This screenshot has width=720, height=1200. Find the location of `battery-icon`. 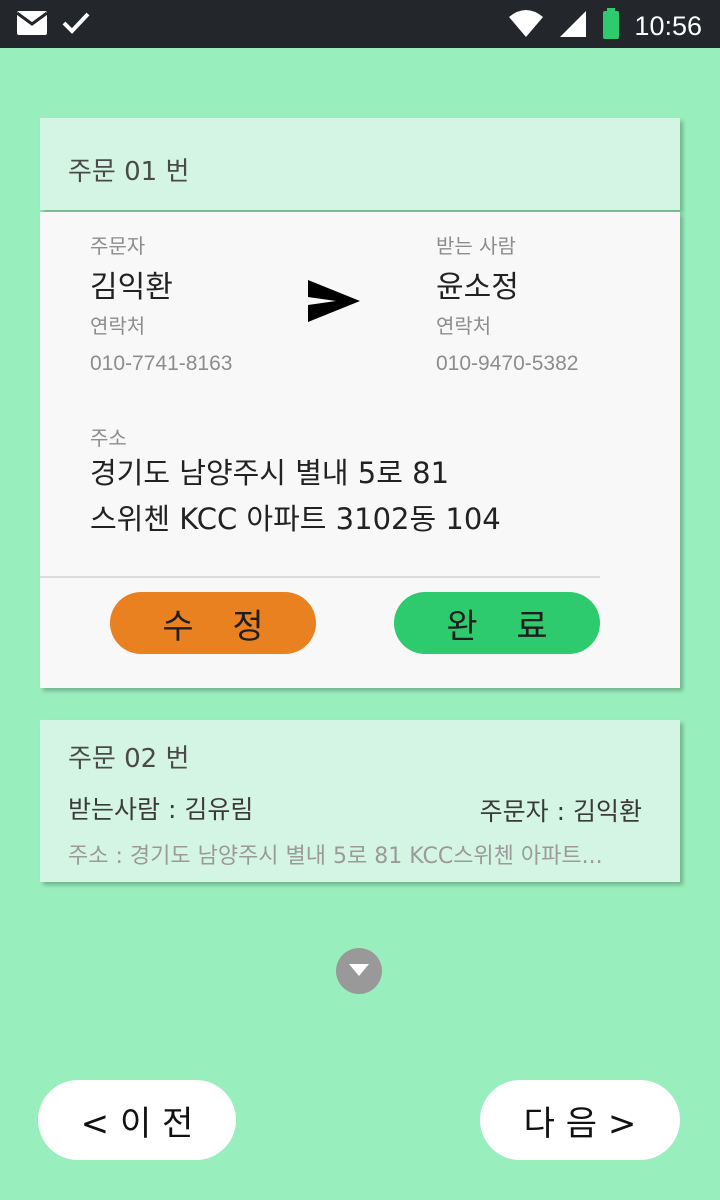

battery-icon is located at coordinates (611, 26).